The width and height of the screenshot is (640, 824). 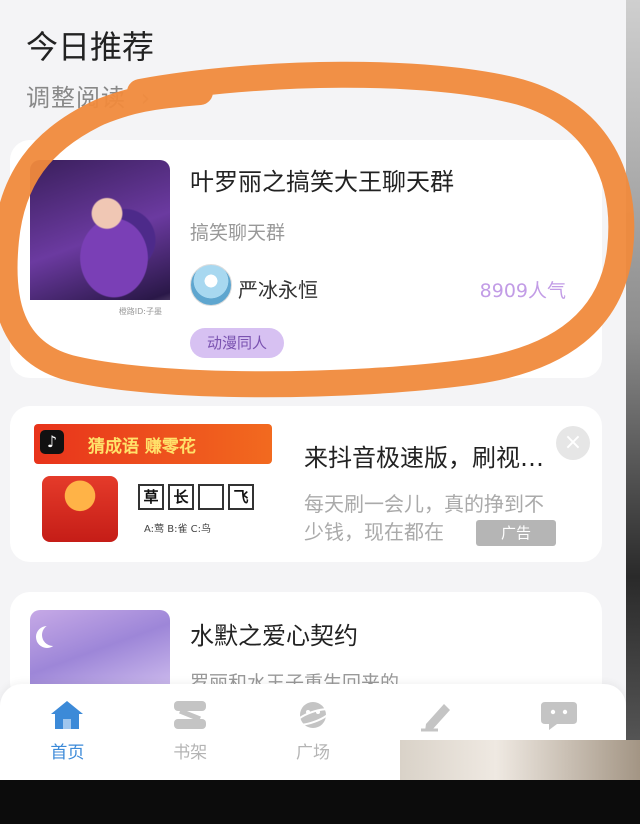 What do you see at coordinates (237, 343) in the screenshot?
I see `genre-tag: 动漫同人` at bounding box center [237, 343].